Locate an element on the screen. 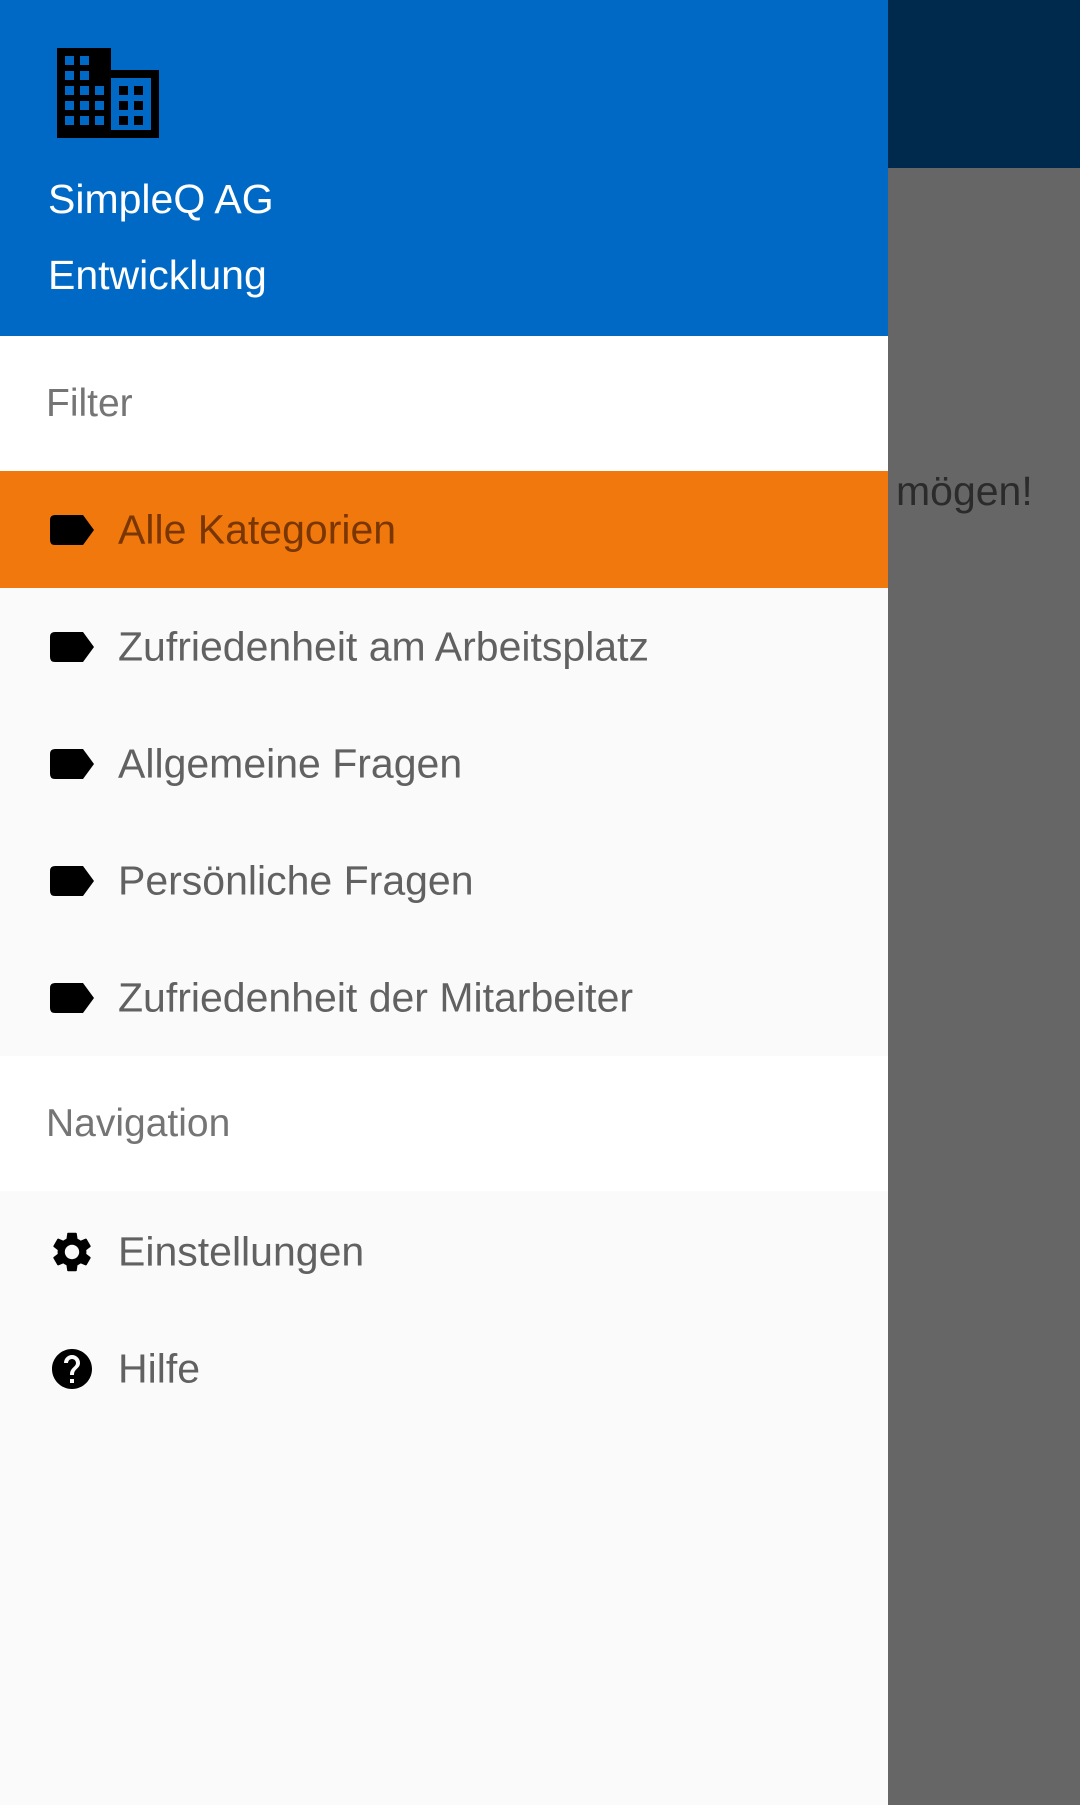  nav-item-label: Hilfe is located at coordinates (159, 1368).